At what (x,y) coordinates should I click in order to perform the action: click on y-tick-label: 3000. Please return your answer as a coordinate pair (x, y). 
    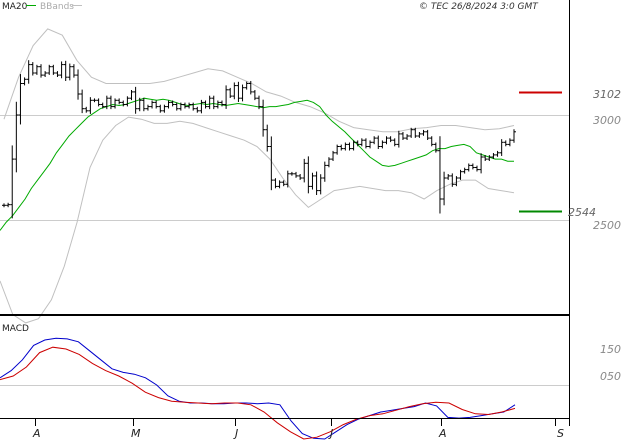
    Looking at the image, I should click on (607, 120).